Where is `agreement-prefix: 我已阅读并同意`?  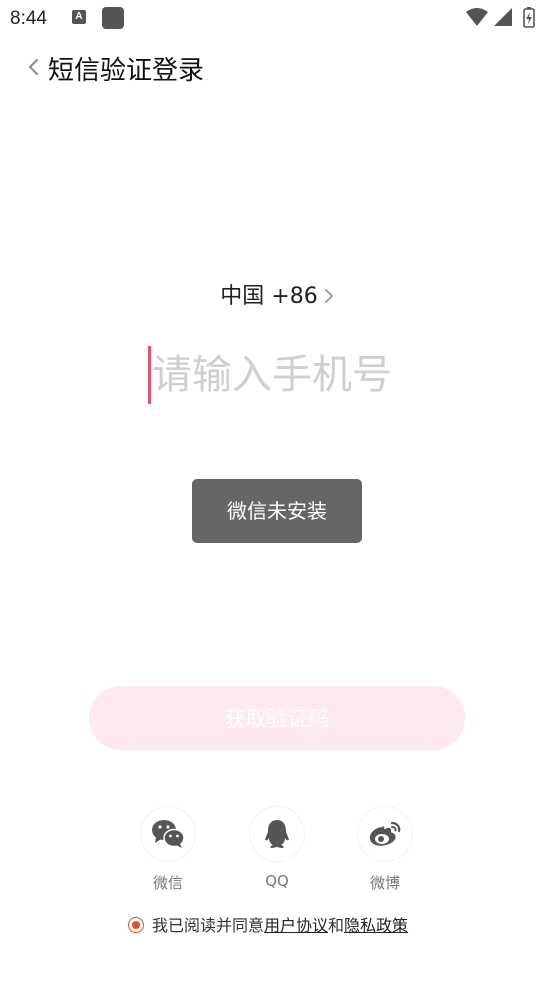
agreement-prefix: 我已阅读并同意 is located at coordinates (208, 925).